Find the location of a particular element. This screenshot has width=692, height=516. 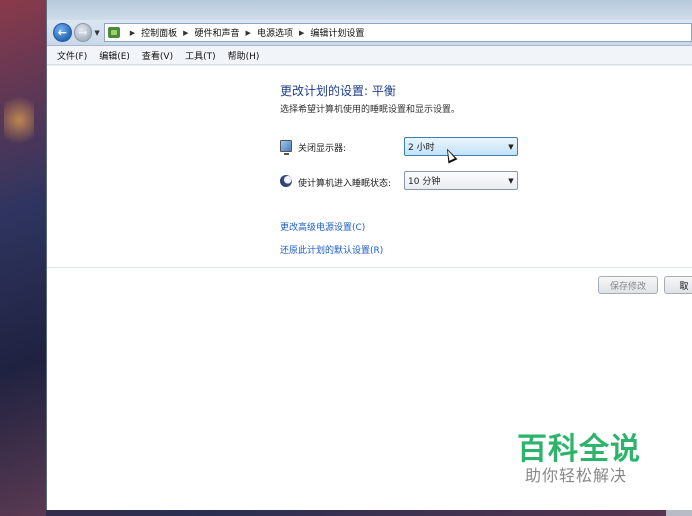

restore-defaults-link: 还原此计划的默认设置(R) is located at coordinates (331, 249).